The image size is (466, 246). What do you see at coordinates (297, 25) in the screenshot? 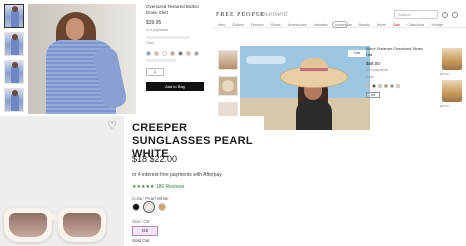
I see `nav-item-accessories: Accessories` at bounding box center [297, 25].